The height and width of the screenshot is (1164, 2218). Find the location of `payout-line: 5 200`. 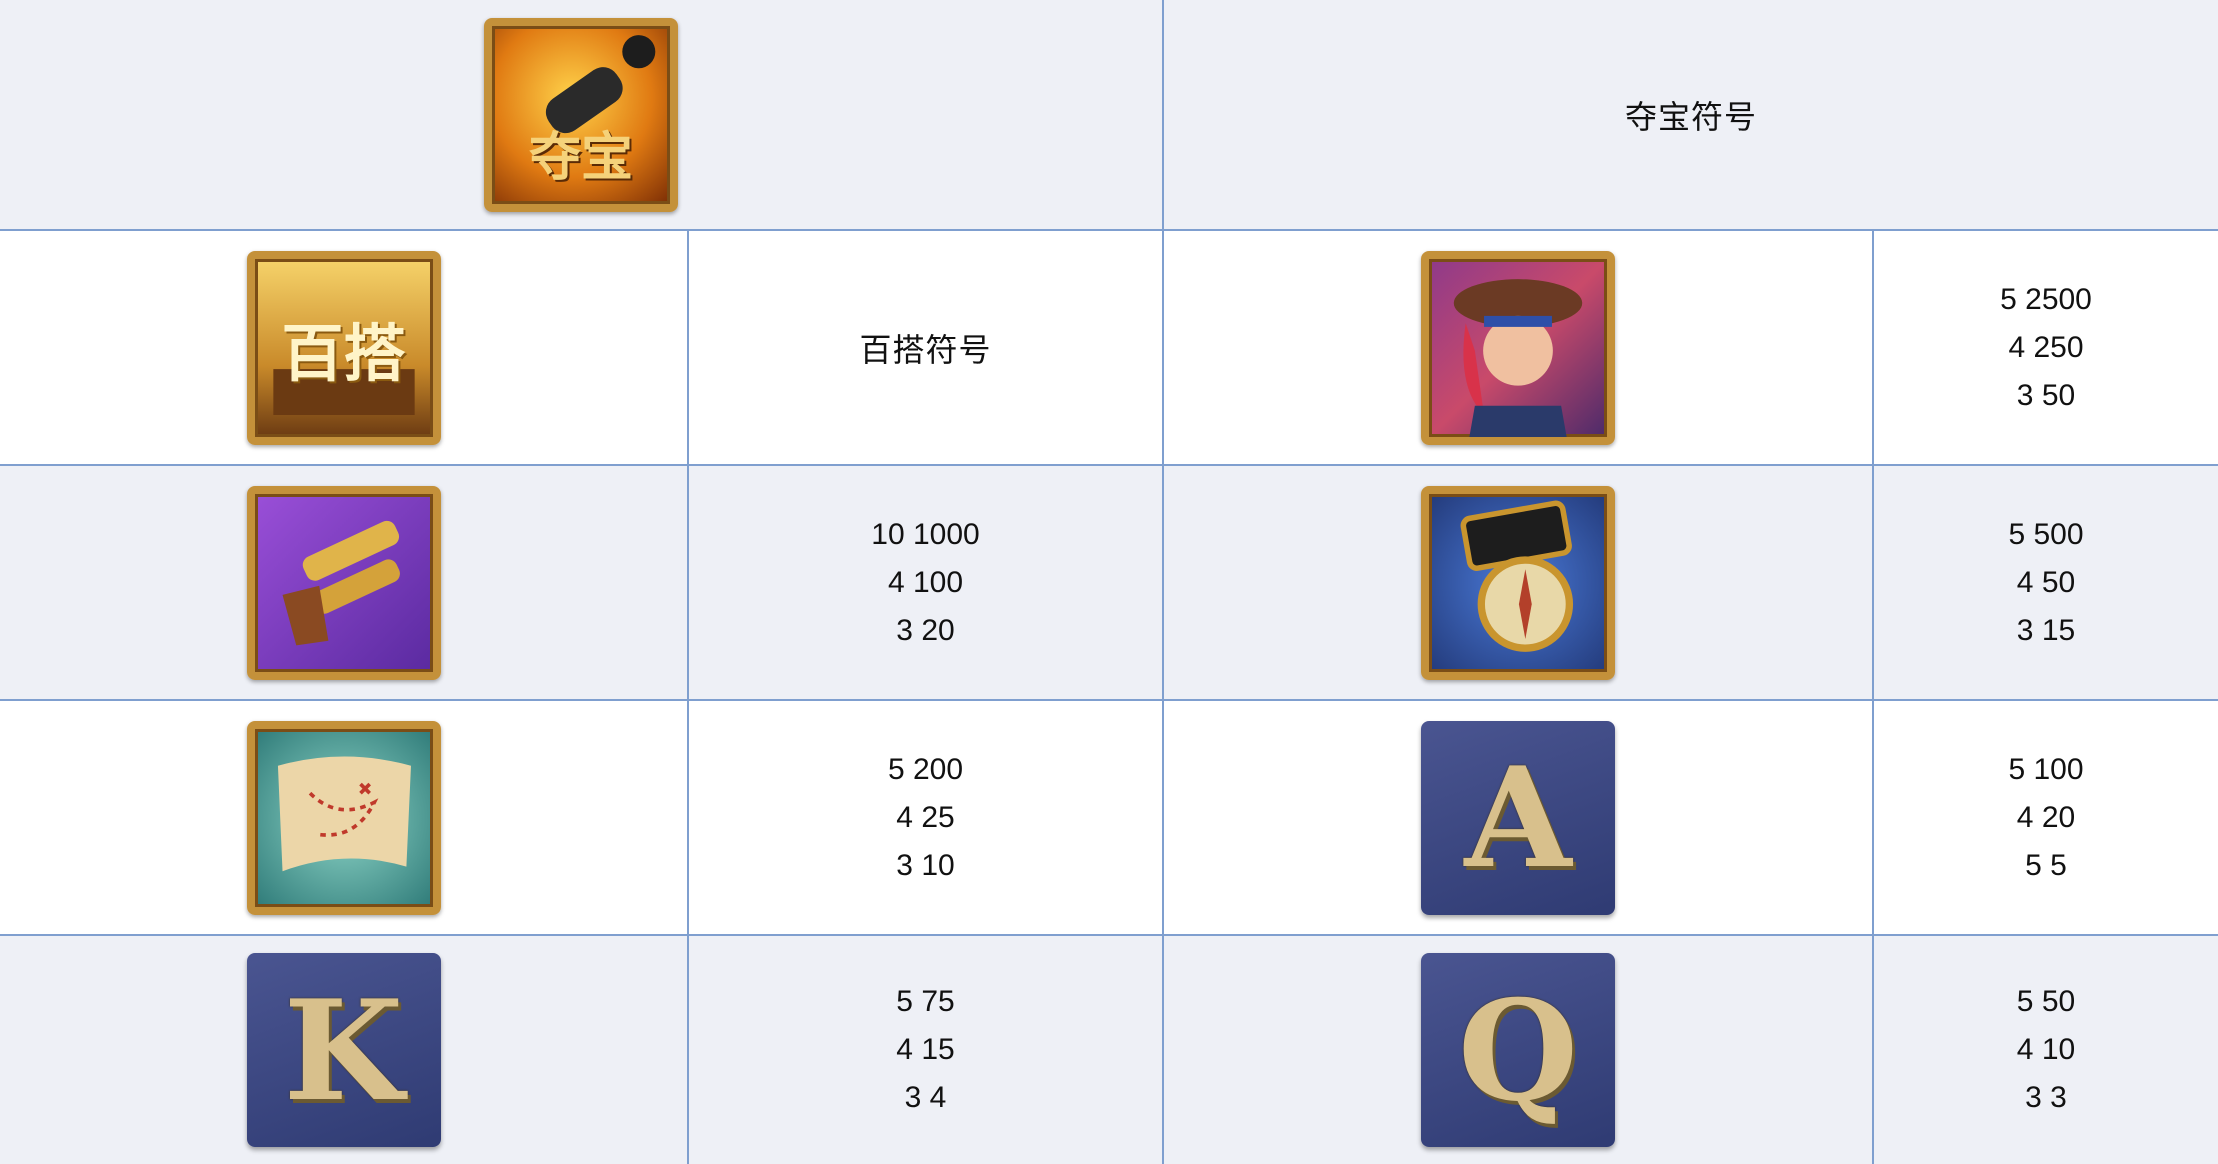

payout-line: 5 200 is located at coordinates (925, 769).